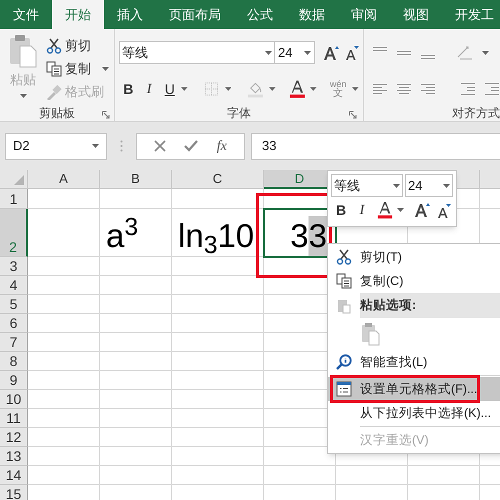 The width and height of the screenshot is (500, 500). What do you see at coordinates (476, 113) in the screenshot?
I see `group-label: 对齐方式` at bounding box center [476, 113].